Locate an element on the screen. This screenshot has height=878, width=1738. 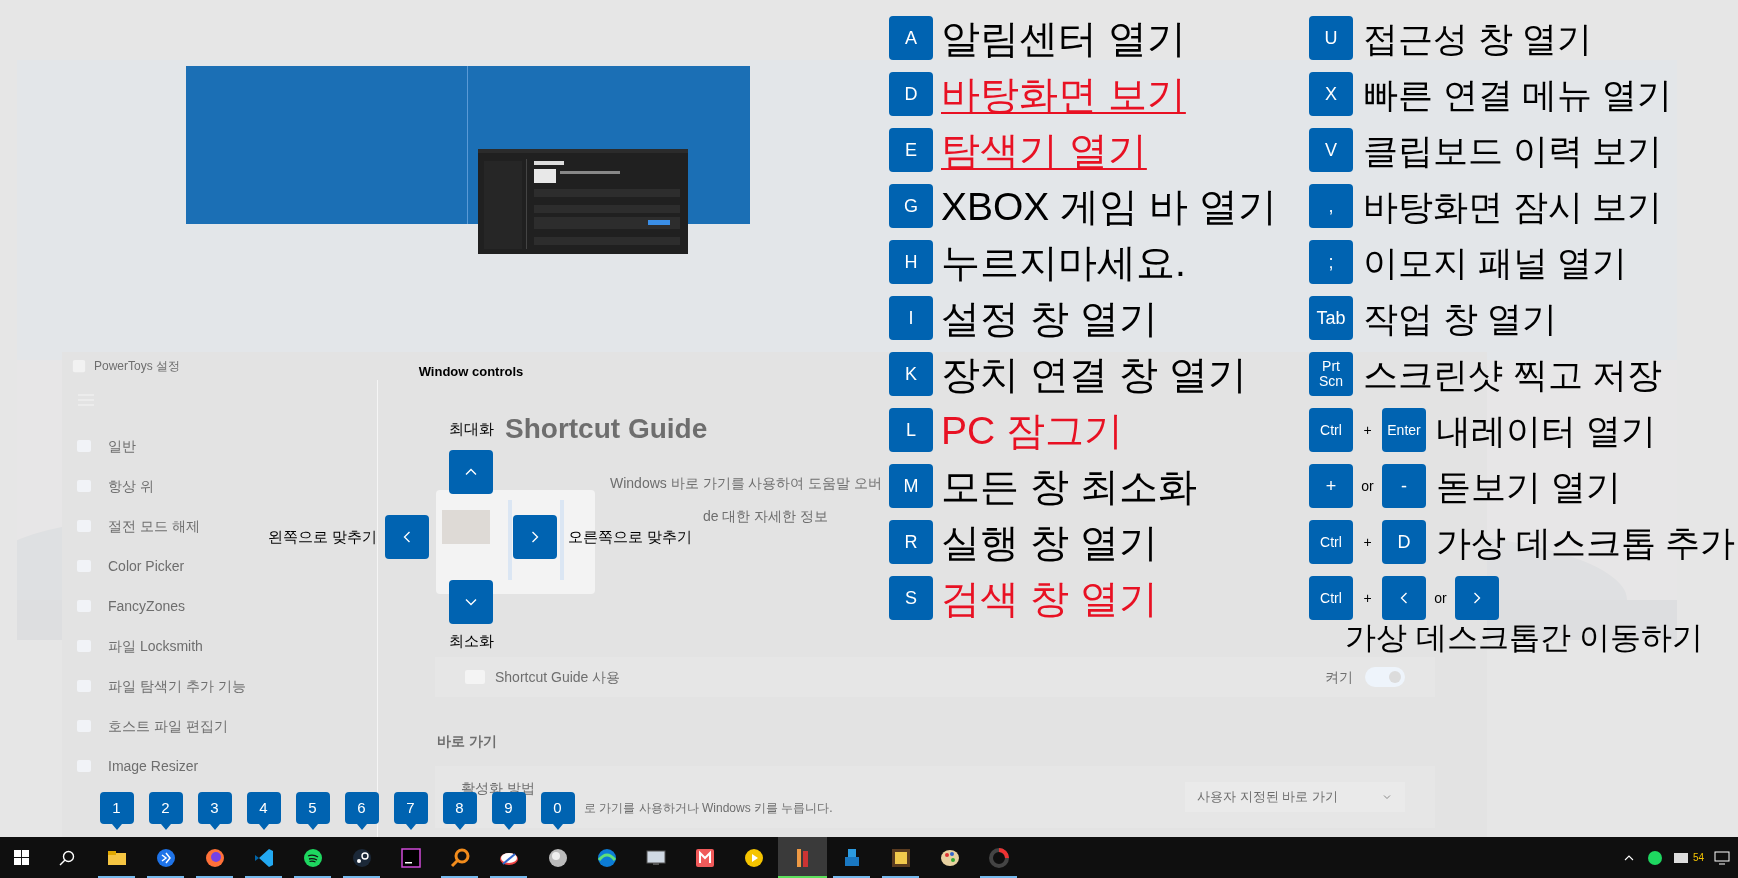
search-icon is located at coordinates (67, 857).